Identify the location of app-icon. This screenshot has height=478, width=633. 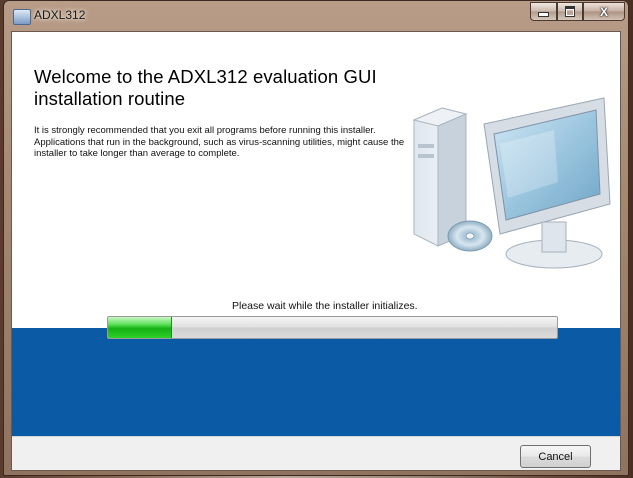
(22, 17).